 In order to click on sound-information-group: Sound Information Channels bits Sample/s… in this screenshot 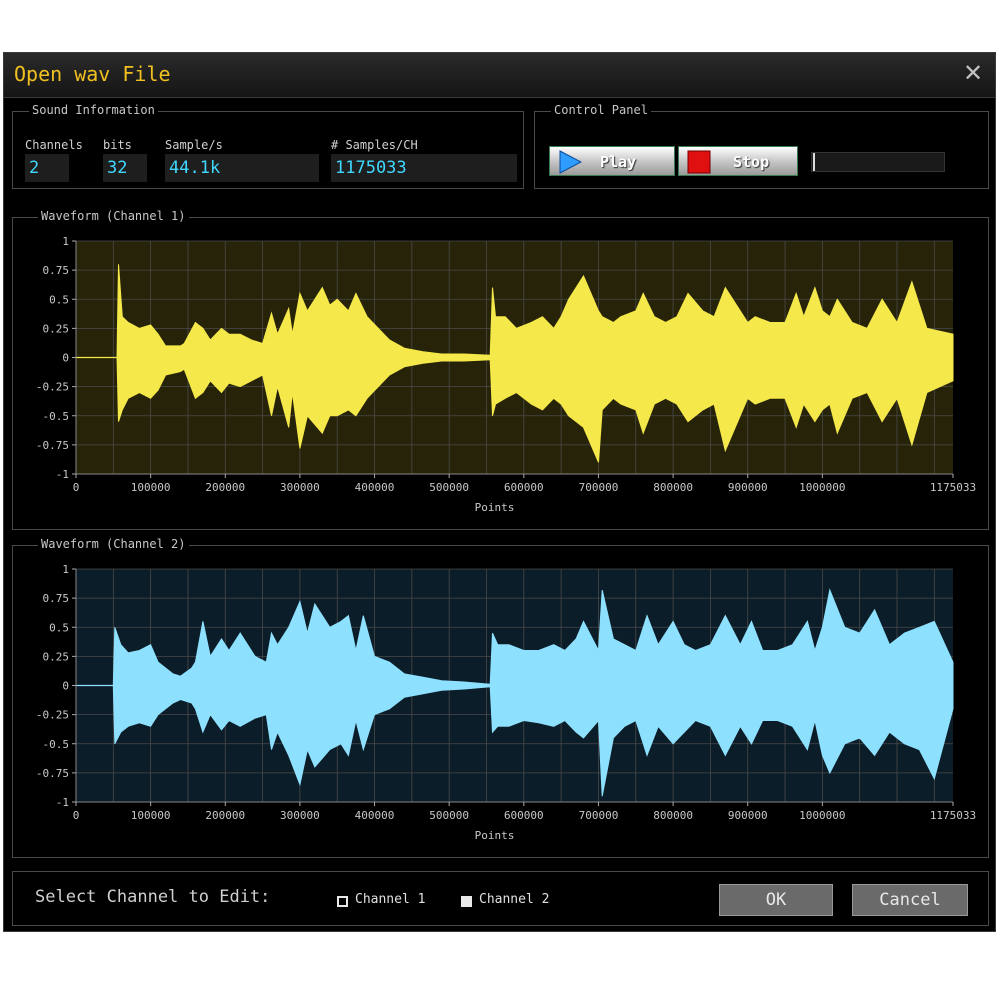, I will do `click(268, 146)`.